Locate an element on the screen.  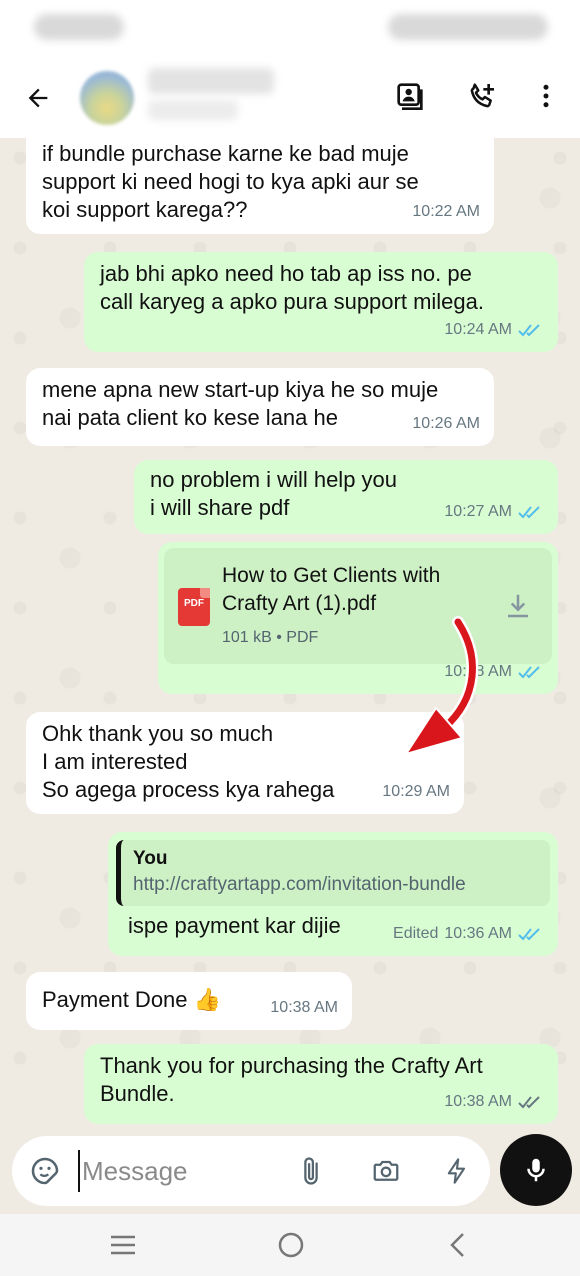
mic-button is located at coordinates (536, 1170).